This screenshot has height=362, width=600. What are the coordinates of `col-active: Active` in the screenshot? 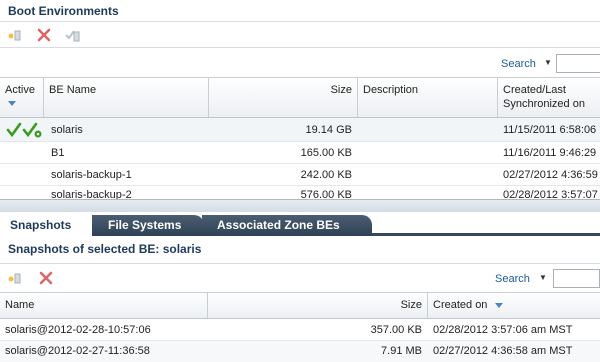 It's located at (22, 97).